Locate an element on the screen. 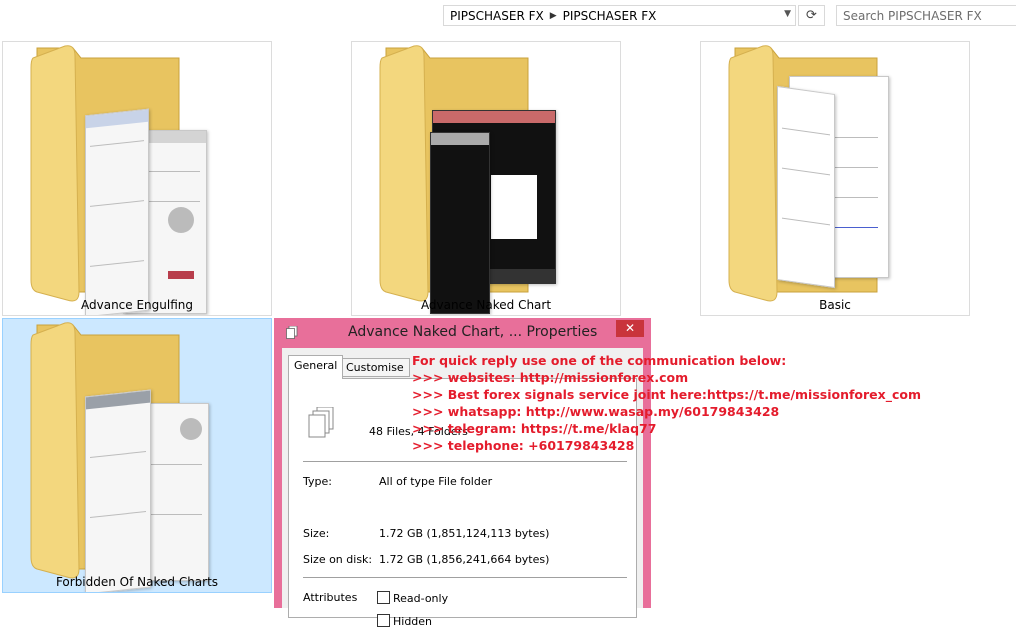 The width and height of the screenshot is (1016, 628). folder-basic: Basic is located at coordinates (835, 178).